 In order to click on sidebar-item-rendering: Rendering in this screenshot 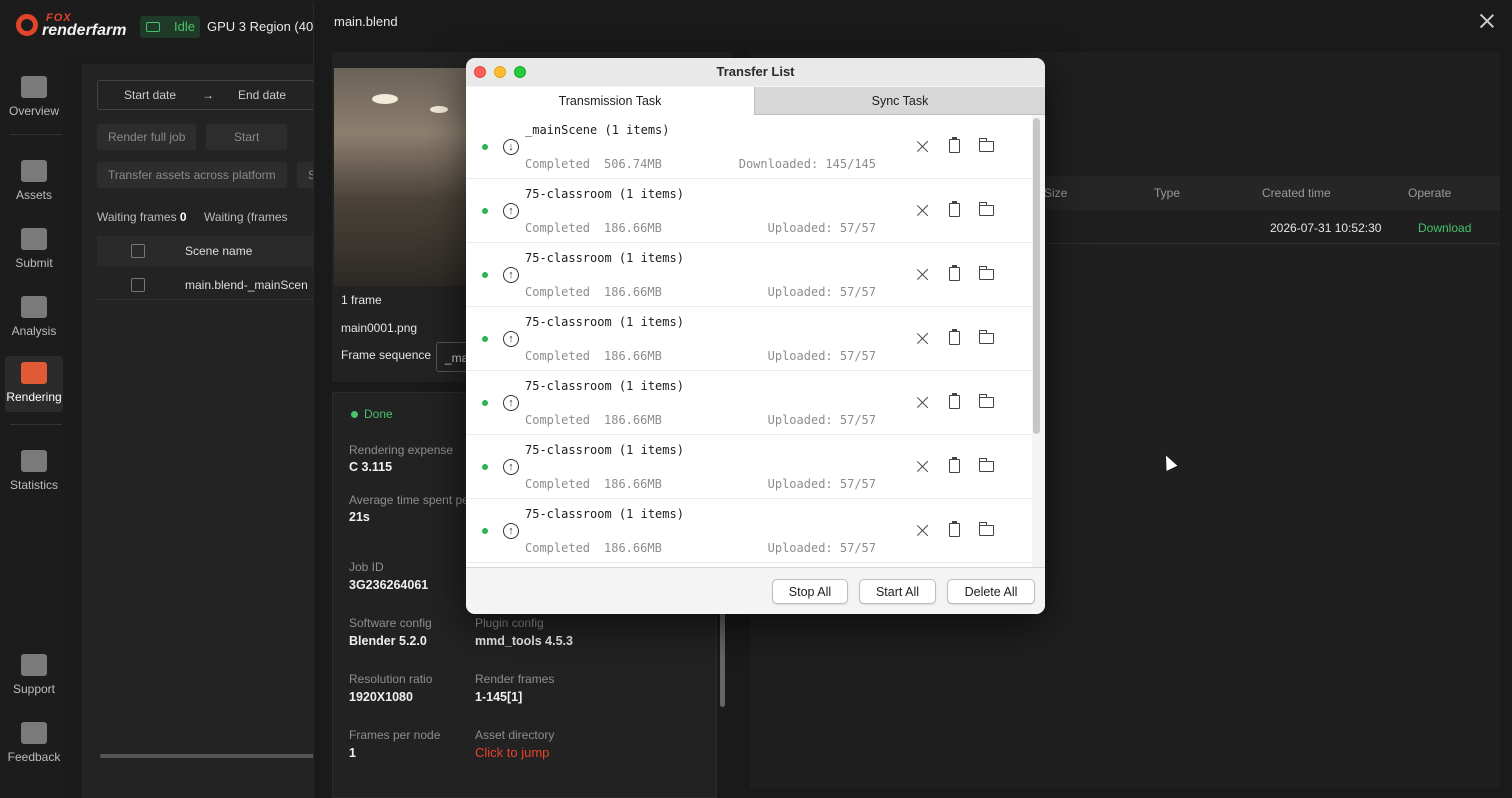, I will do `click(34, 384)`.